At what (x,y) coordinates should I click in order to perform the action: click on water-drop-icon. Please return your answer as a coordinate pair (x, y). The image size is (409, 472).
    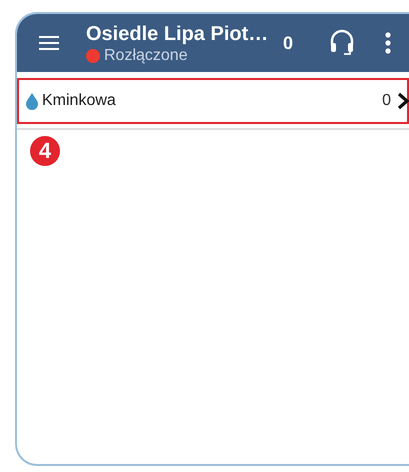
    Looking at the image, I should click on (32, 101).